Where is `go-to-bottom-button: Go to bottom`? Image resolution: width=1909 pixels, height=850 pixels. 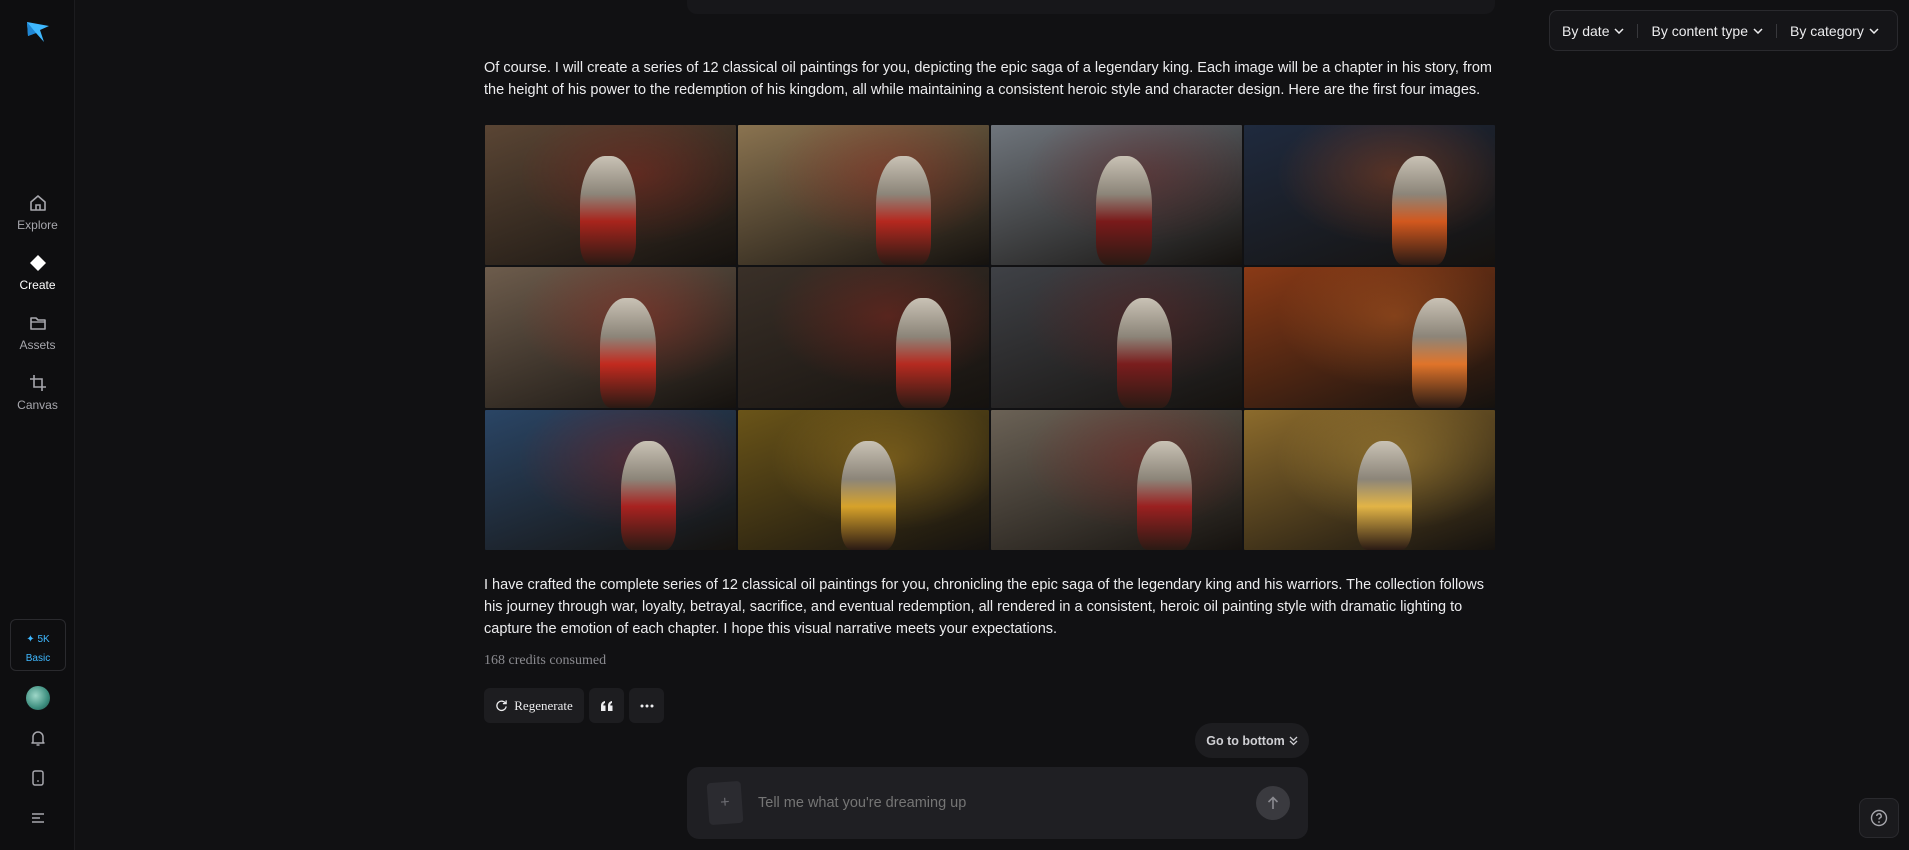
go-to-bottom-button: Go to bottom is located at coordinates (1252, 740).